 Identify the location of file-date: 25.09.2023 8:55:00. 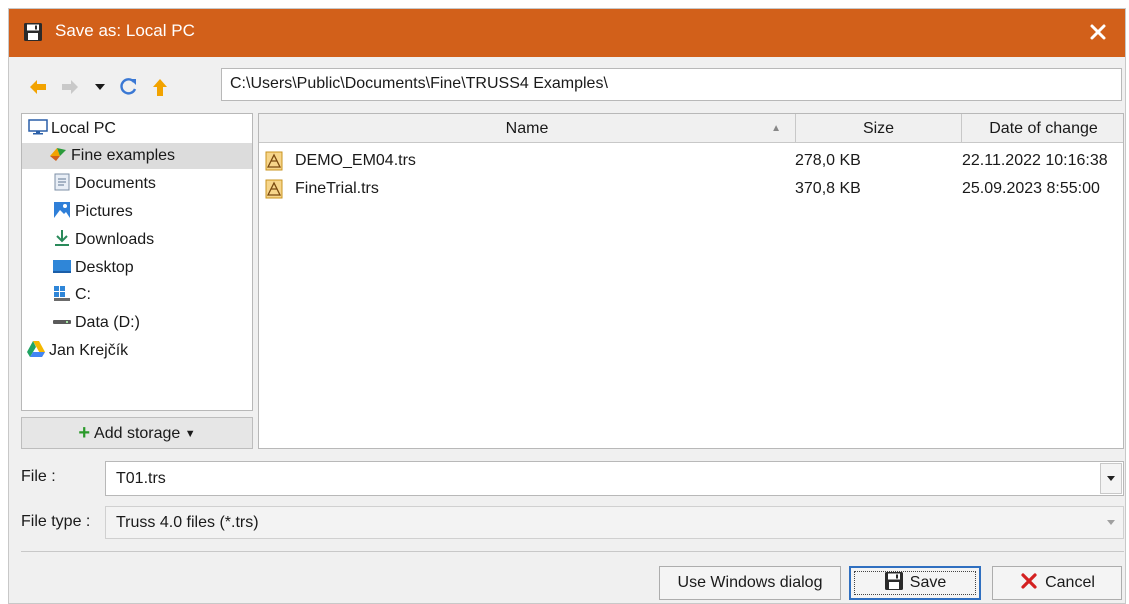
(1031, 188).